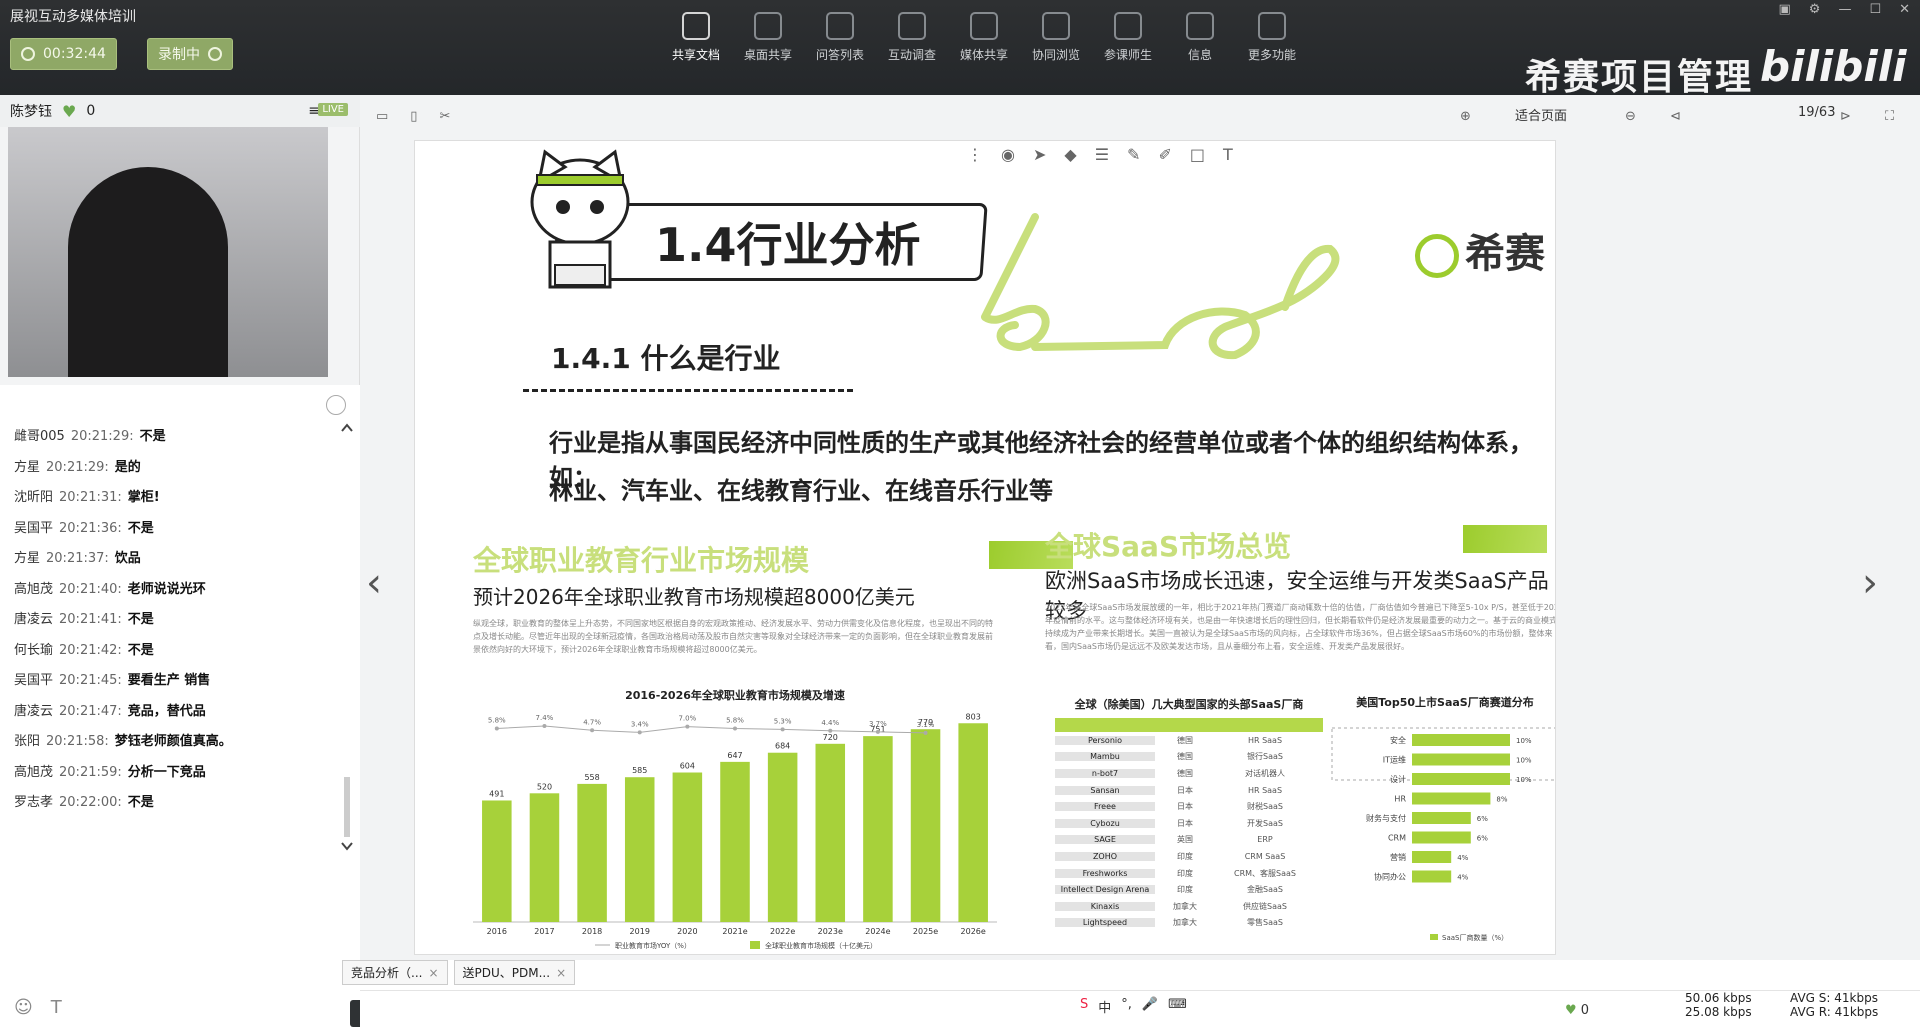  I want to click on scissors-icon: ✂, so click(444, 116).